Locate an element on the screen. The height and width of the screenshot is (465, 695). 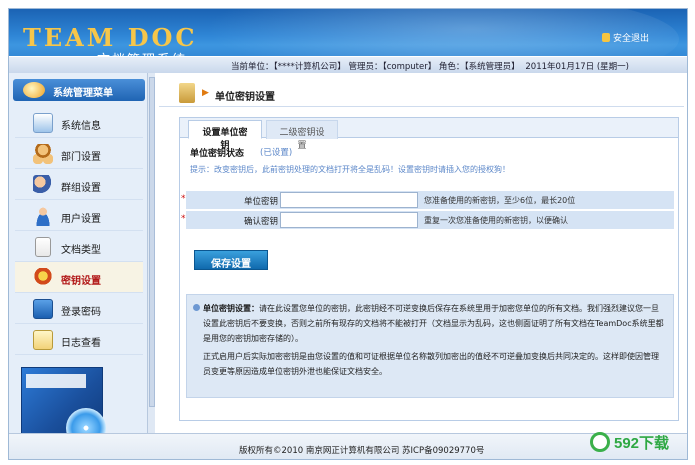
product-box-band is located at coordinates (56, 381).